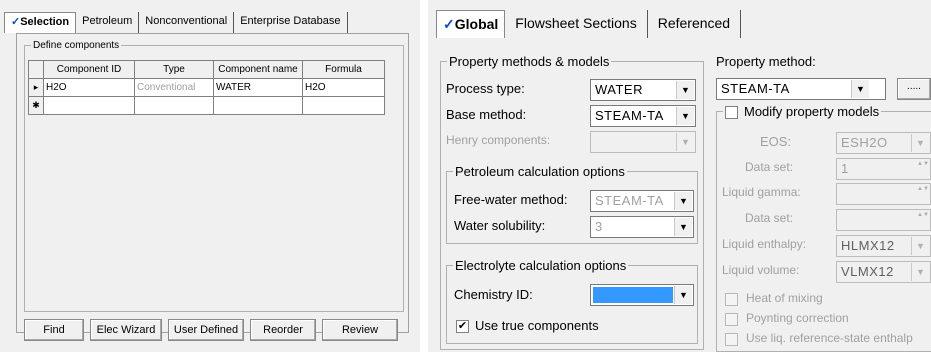 This screenshot has width=931, height=352. I want to click on tab-referenced: Referenced, so click(695, 24).